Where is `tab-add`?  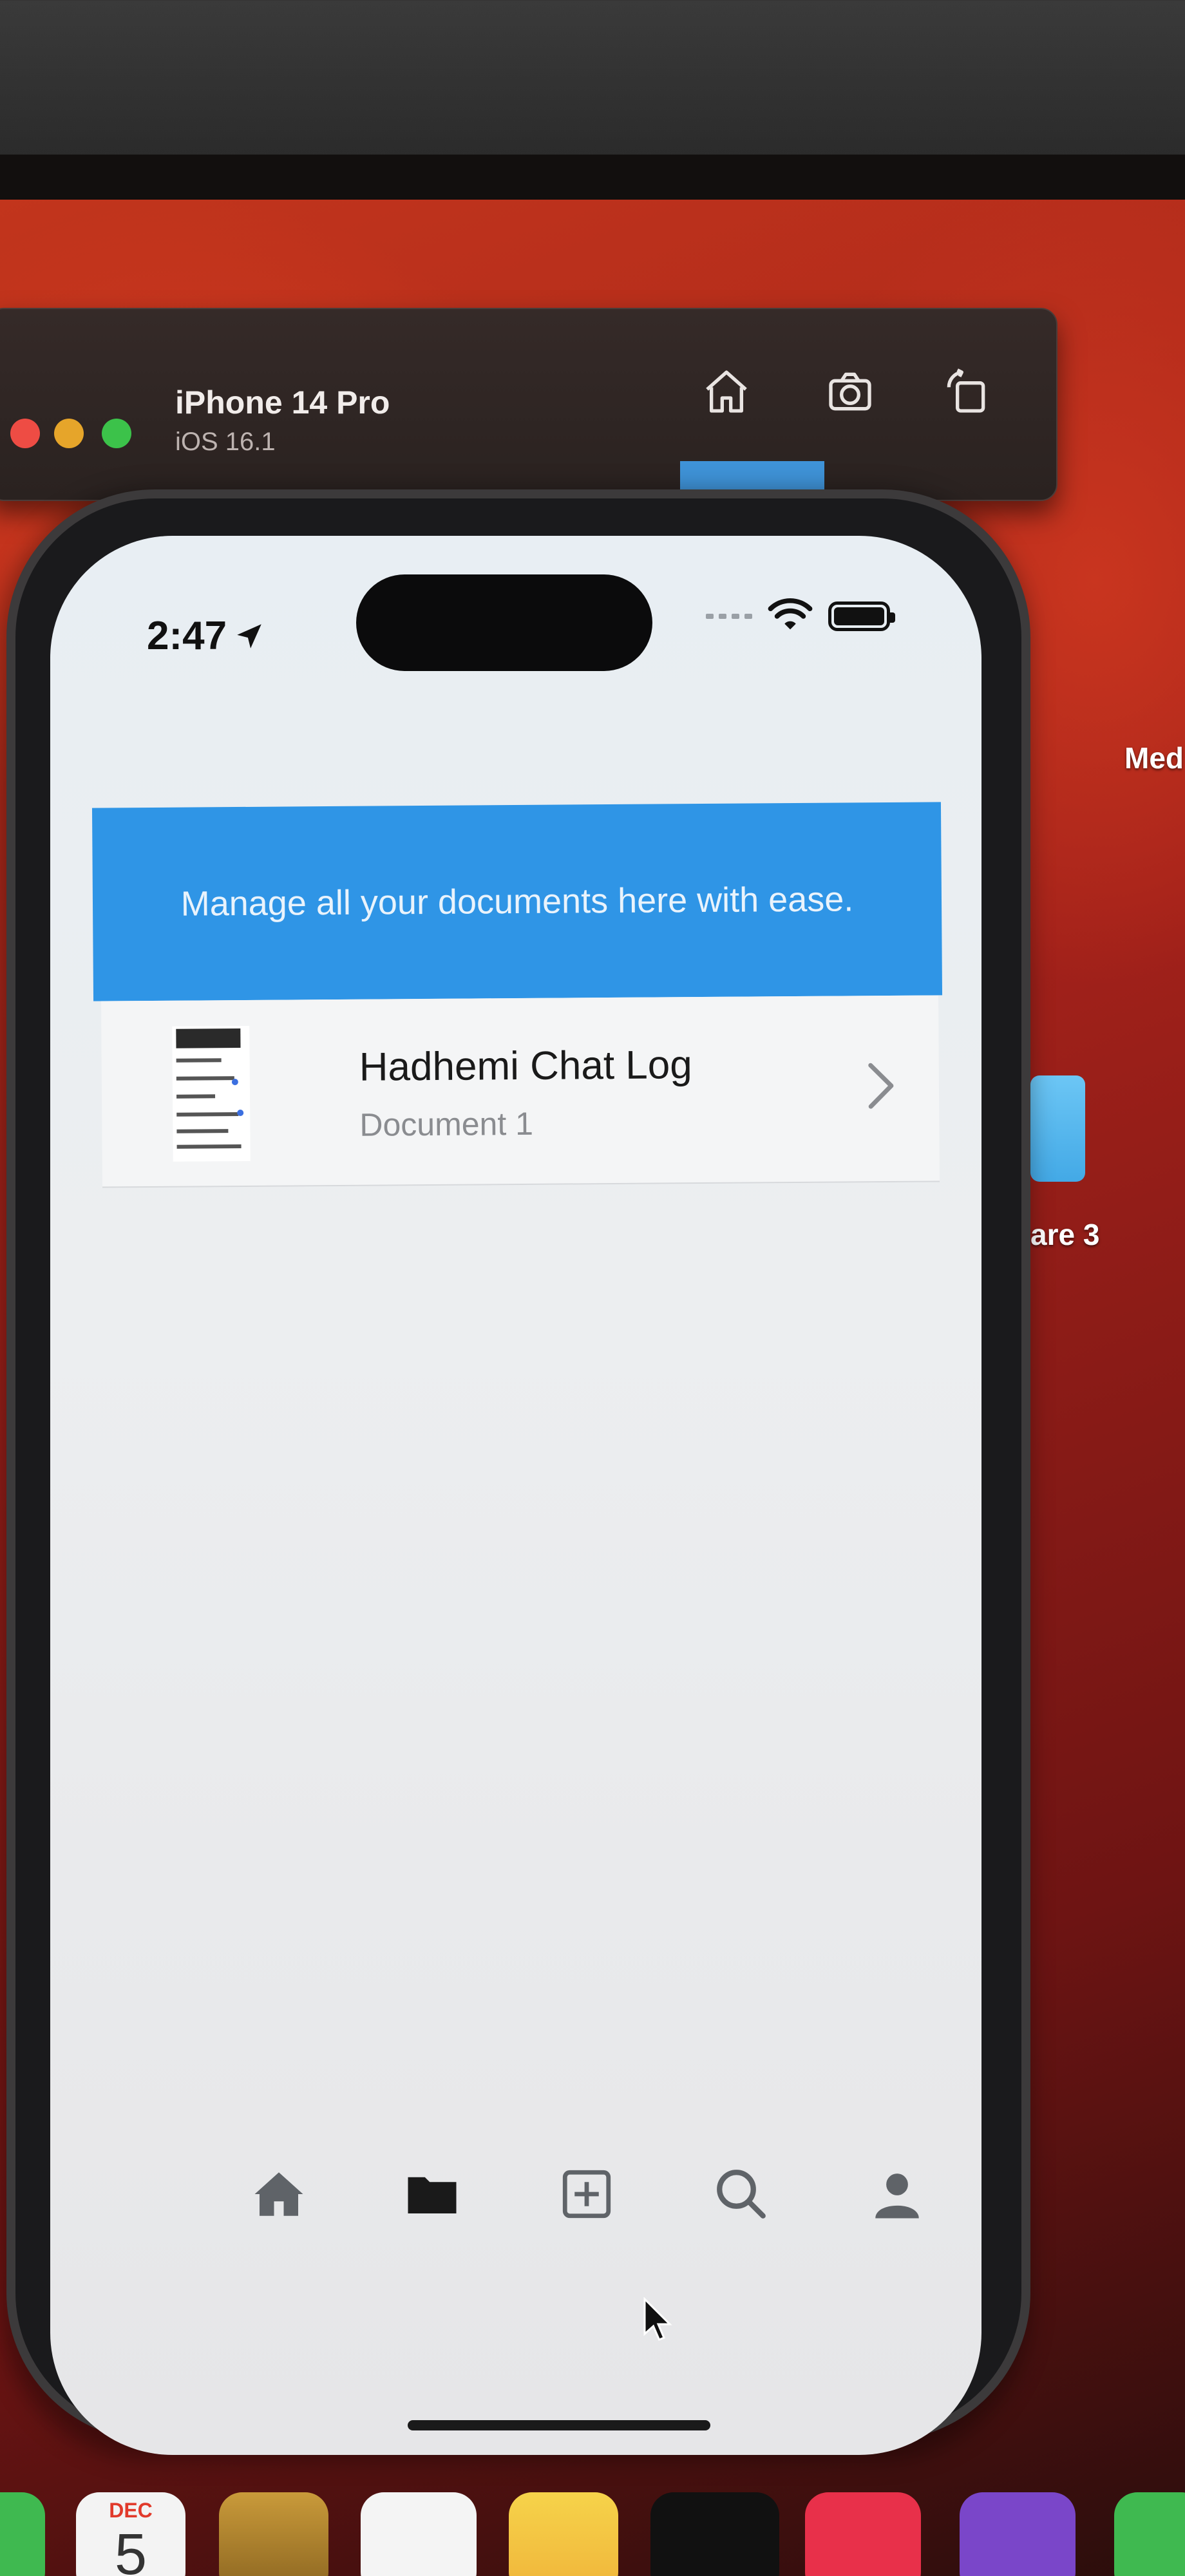
tab-add is located at coordinates (586, 2194).